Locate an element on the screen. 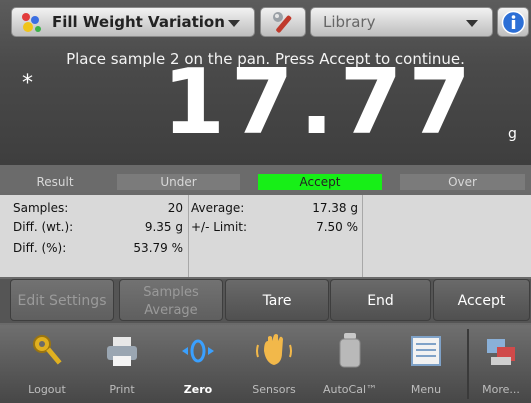 The width and height of the screenshot is (531, 403). samples-label: Samples: is located at coordinates (41, 208).